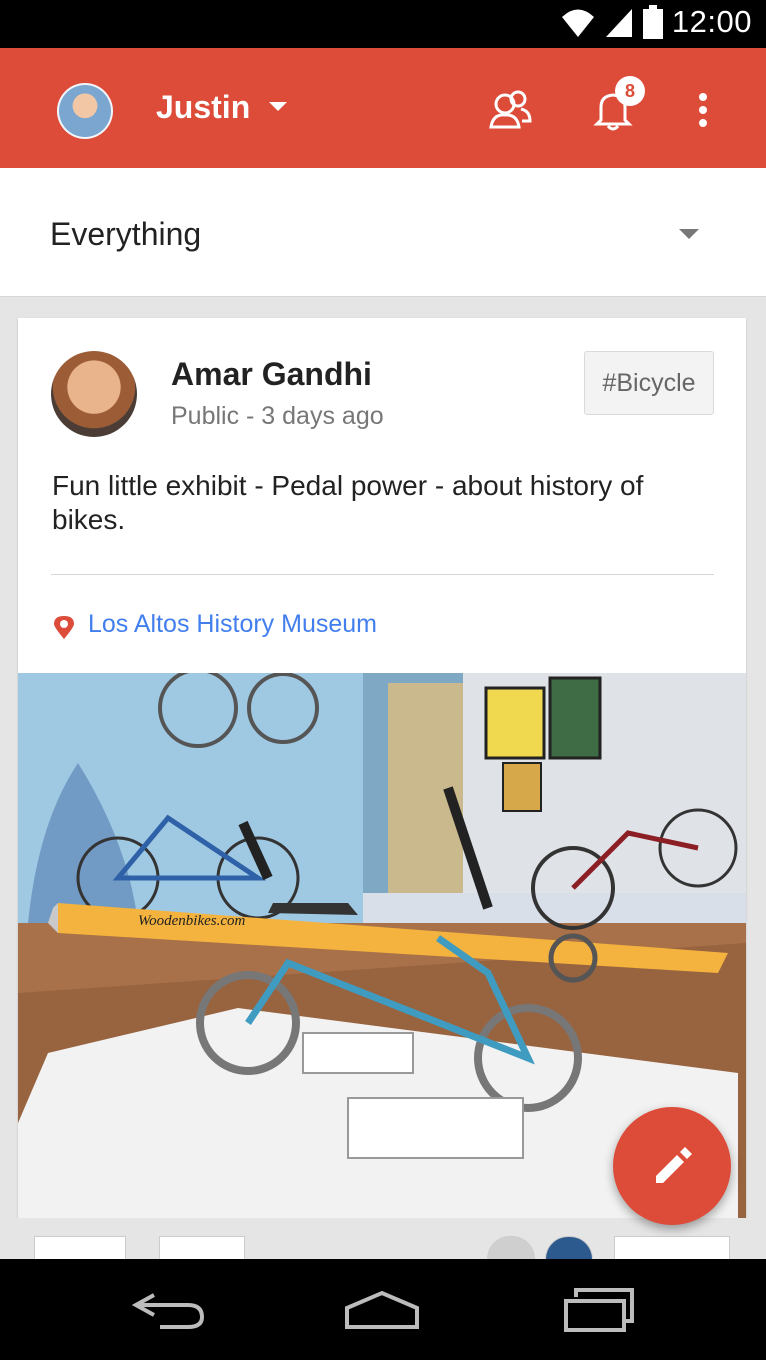  What do you see at coordinates (192, 921) in the screenshot?
I see `photo-watermark-text: Woodenbikes.com` at bounding box center [192, 921].